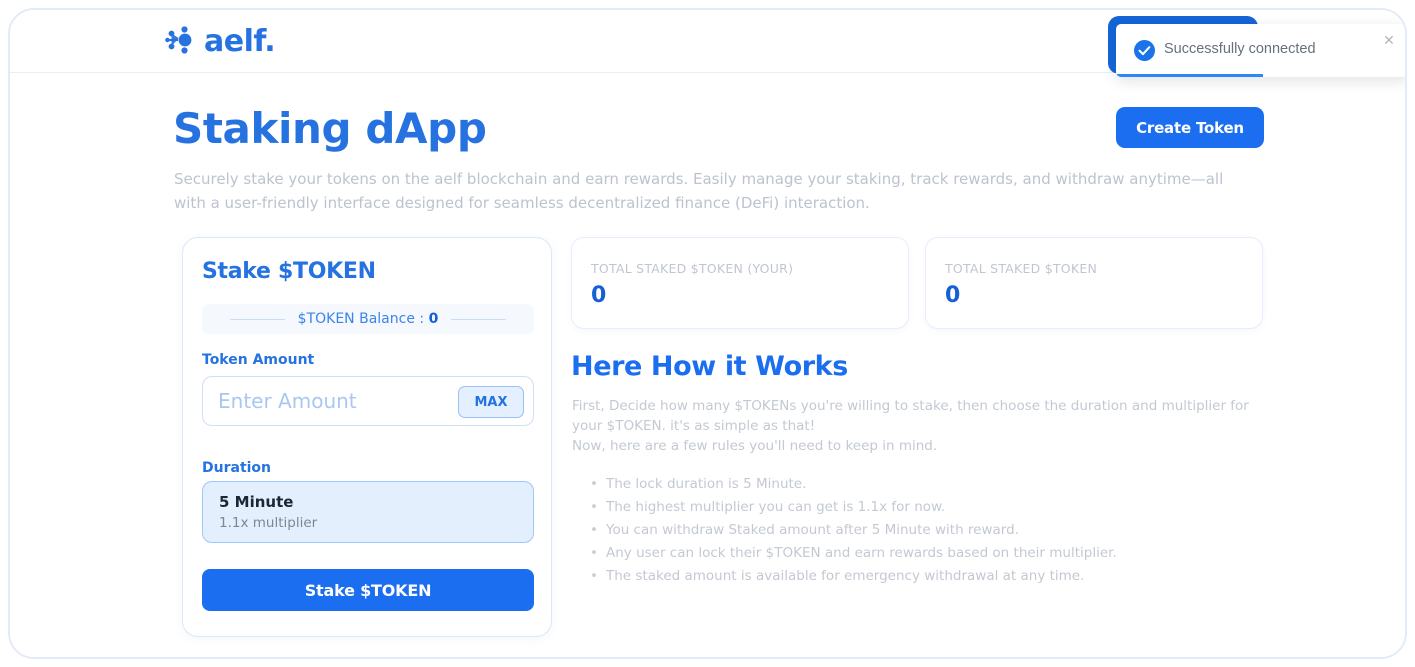 The image size is (1415, 667). Describe the element at coordinates (368, 590) in the screenshot. I see `stake-submit-button: Stake $TOKEN` at that location.